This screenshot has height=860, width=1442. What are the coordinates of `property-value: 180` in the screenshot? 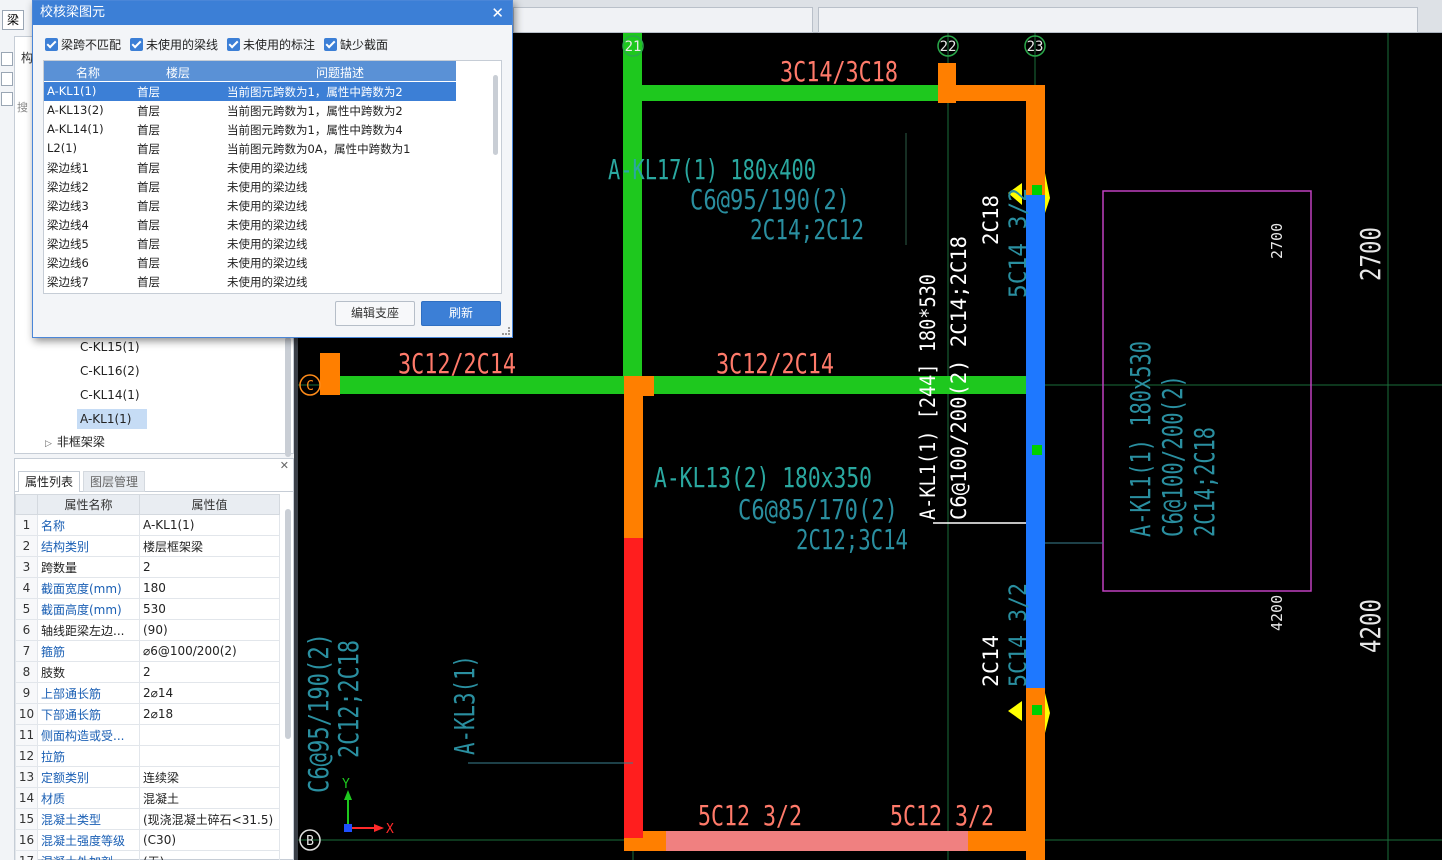 It's located at (209, 588).